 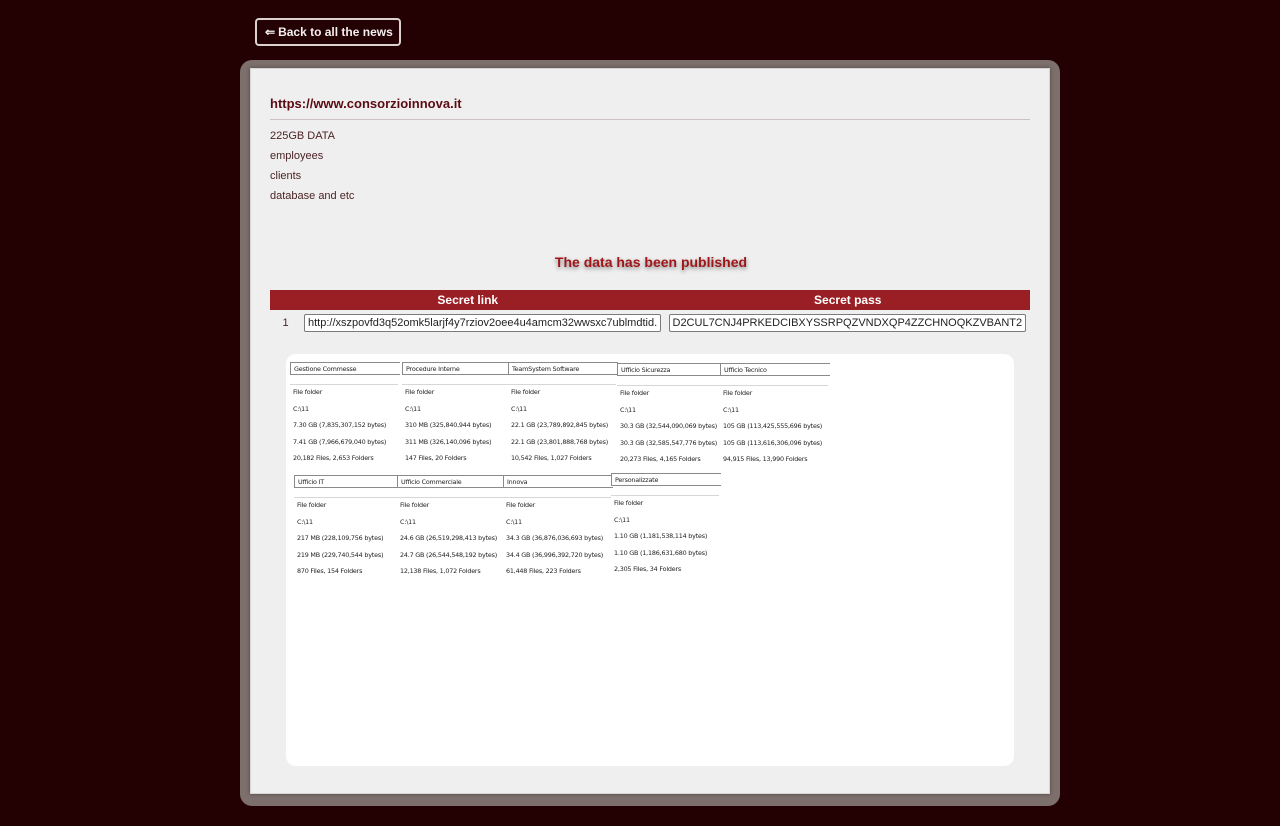 What do you see at coordinates (669, 426) in the screenshot?
I see `folder-size: 30.3 GB (32,544,090,069 bytes)` at bounding box center [669, 426].